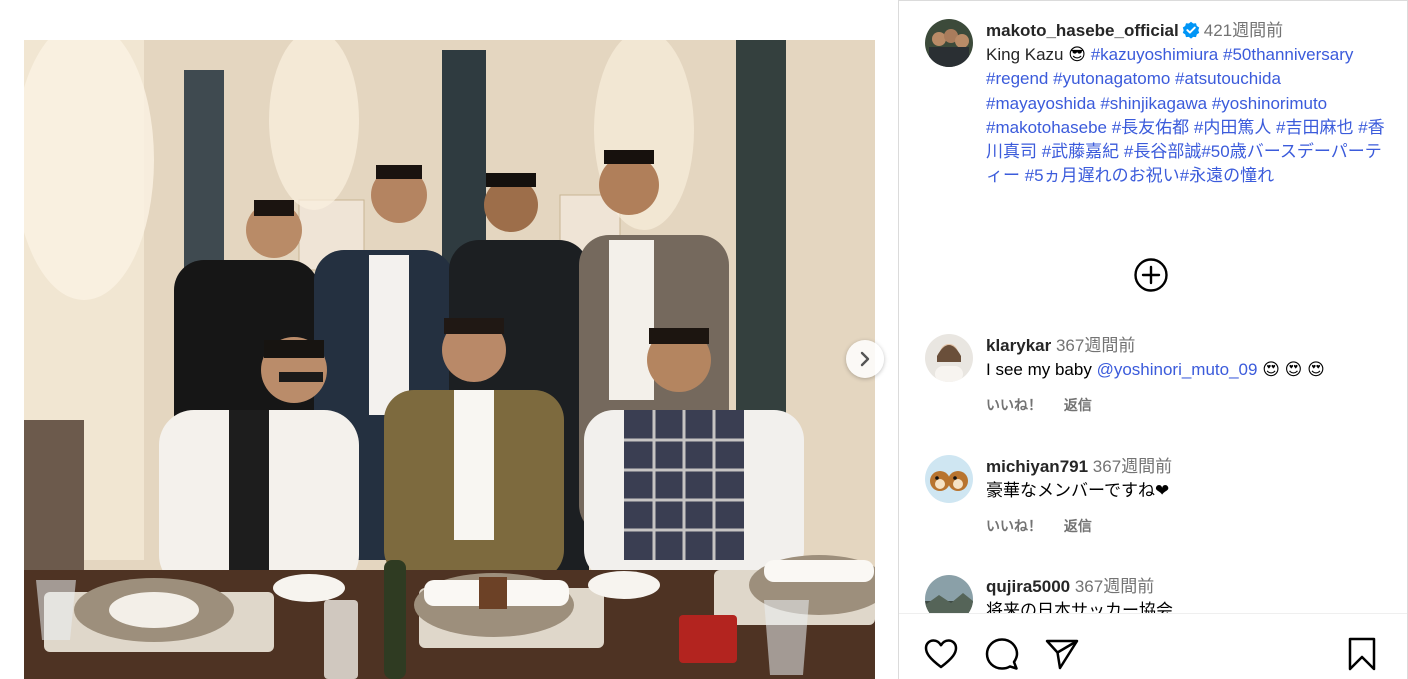 The height and width of the screenshot is (679, 1408). What do you see at coordinates (1082, 30) in the screenshot?
I see `post-author-username: makoto_hasebe_official` at bounding box center [1082, 30].